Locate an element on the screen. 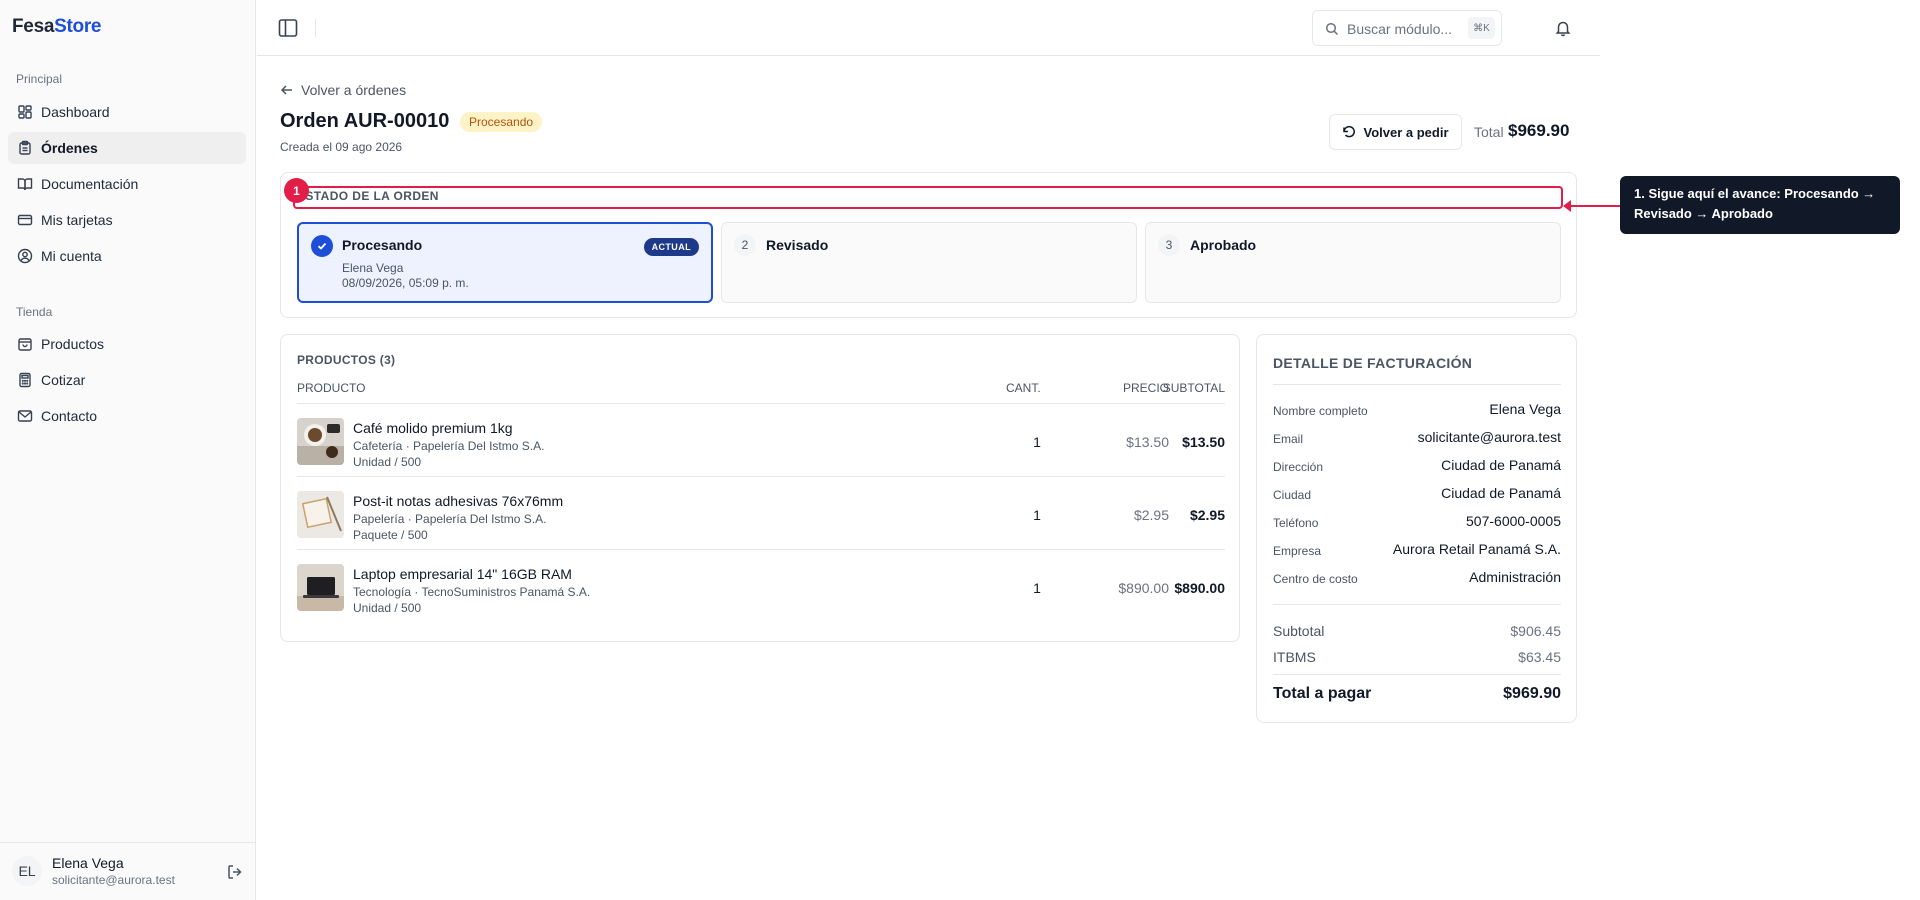  field-label: Centro de costo is located at coordinates (1315, 579).